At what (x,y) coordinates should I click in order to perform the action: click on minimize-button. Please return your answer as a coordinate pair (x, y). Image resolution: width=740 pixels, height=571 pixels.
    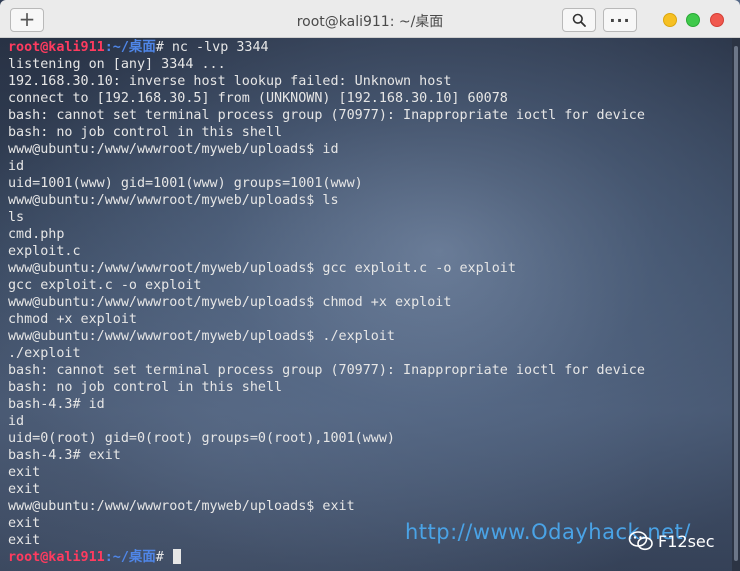
    Looking at the image, I should click on (670, 20).